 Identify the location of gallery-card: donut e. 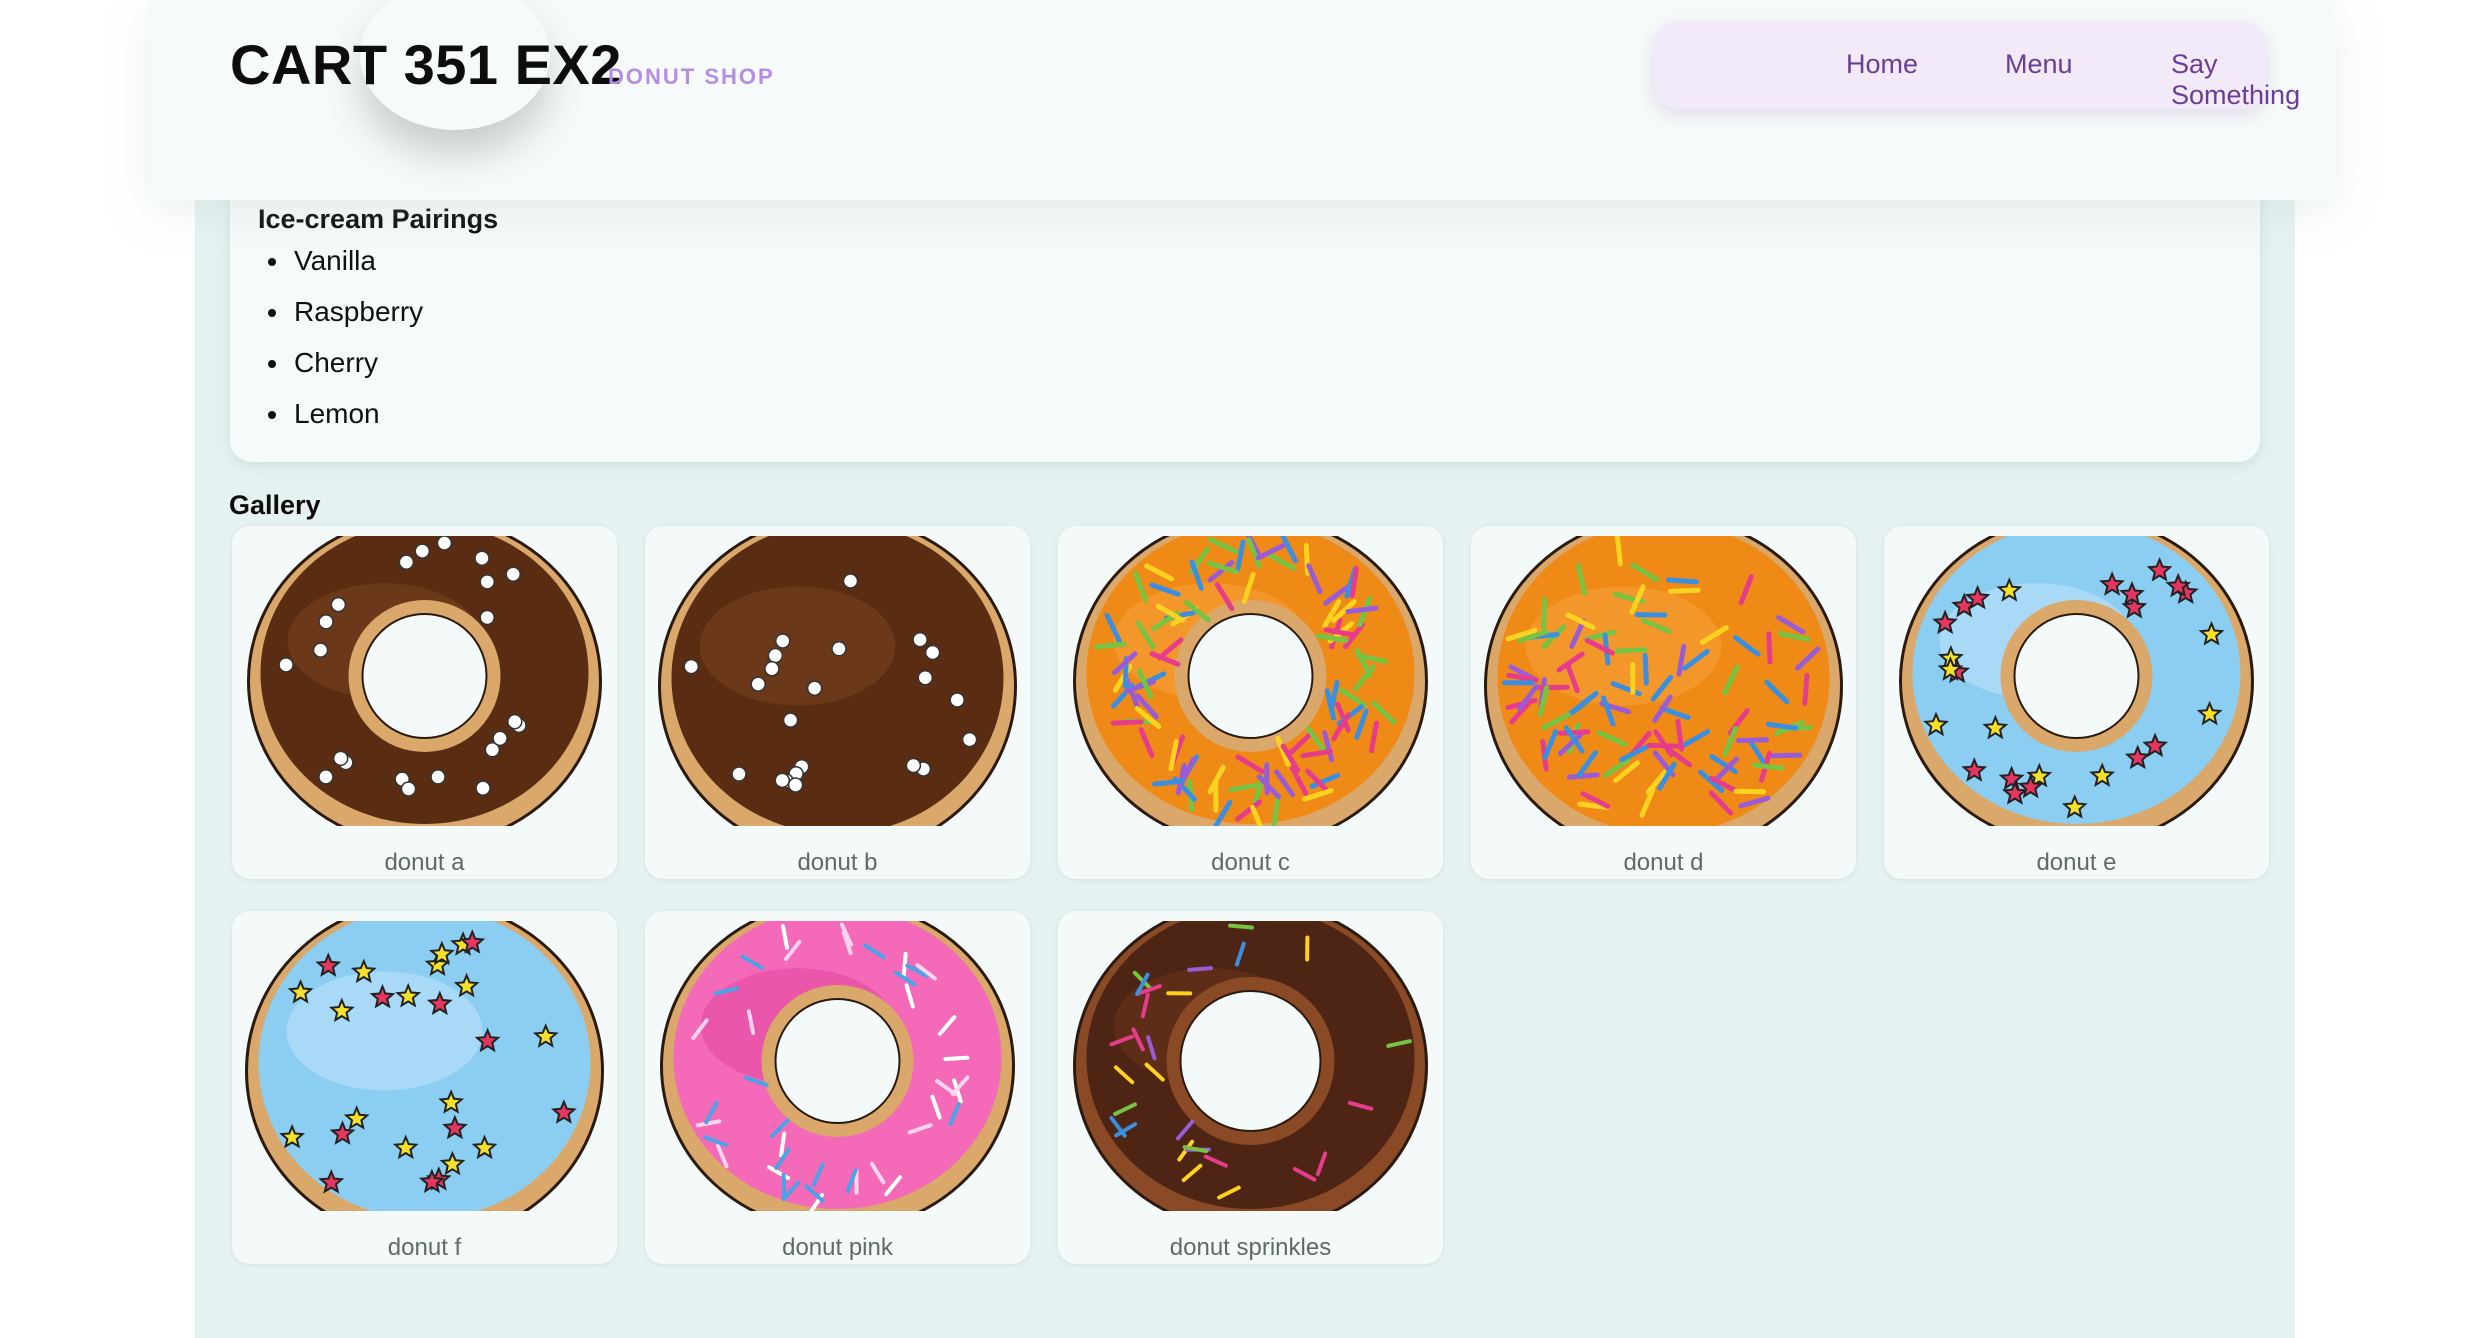
(2076, 702).